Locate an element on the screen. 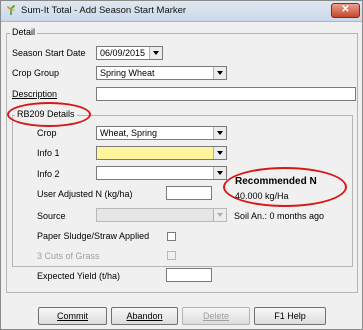 This screenshot has width=363, height=330. season-start-date-picker: 06/09/2015 is located at coordinates (129, 53).